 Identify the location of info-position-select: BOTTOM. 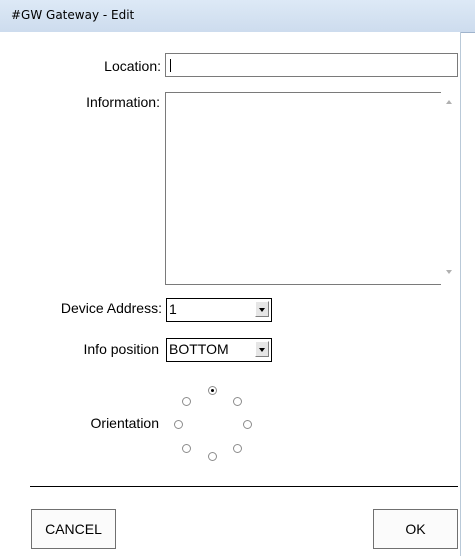
(219, 350).